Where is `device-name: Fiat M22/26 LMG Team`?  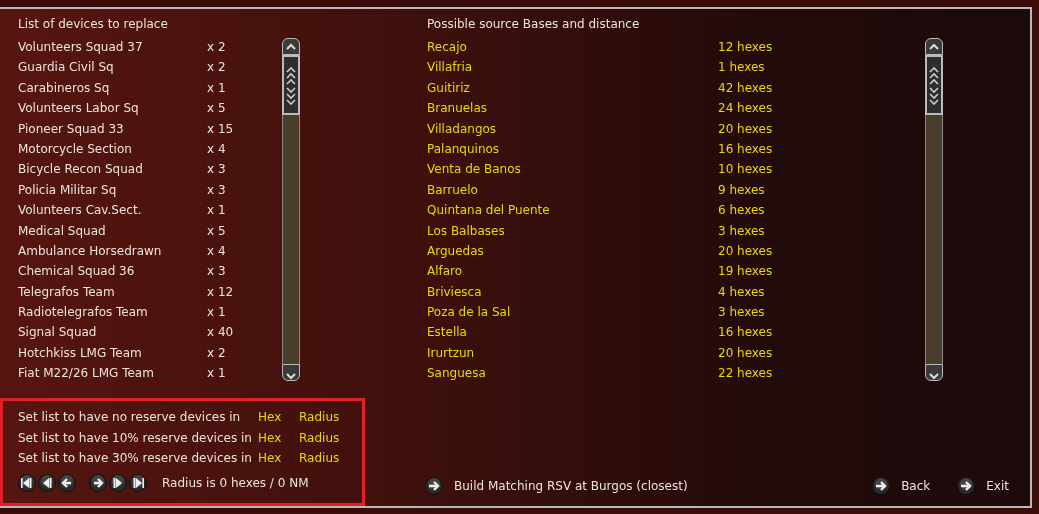
device-name: Fiat M22/26 LMG Team is located at coordinates (112, 373).